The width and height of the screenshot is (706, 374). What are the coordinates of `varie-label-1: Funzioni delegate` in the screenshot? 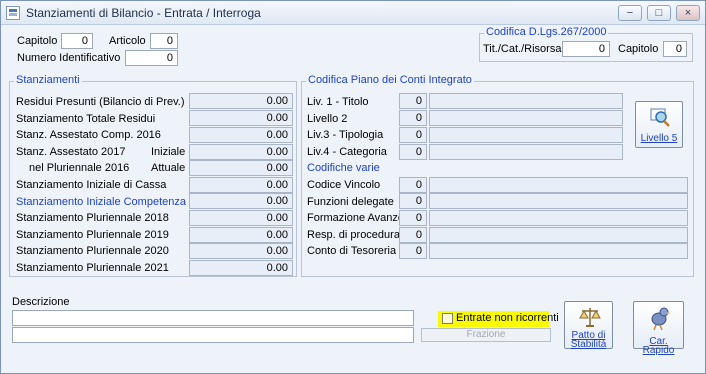 It's located at (350, 202).